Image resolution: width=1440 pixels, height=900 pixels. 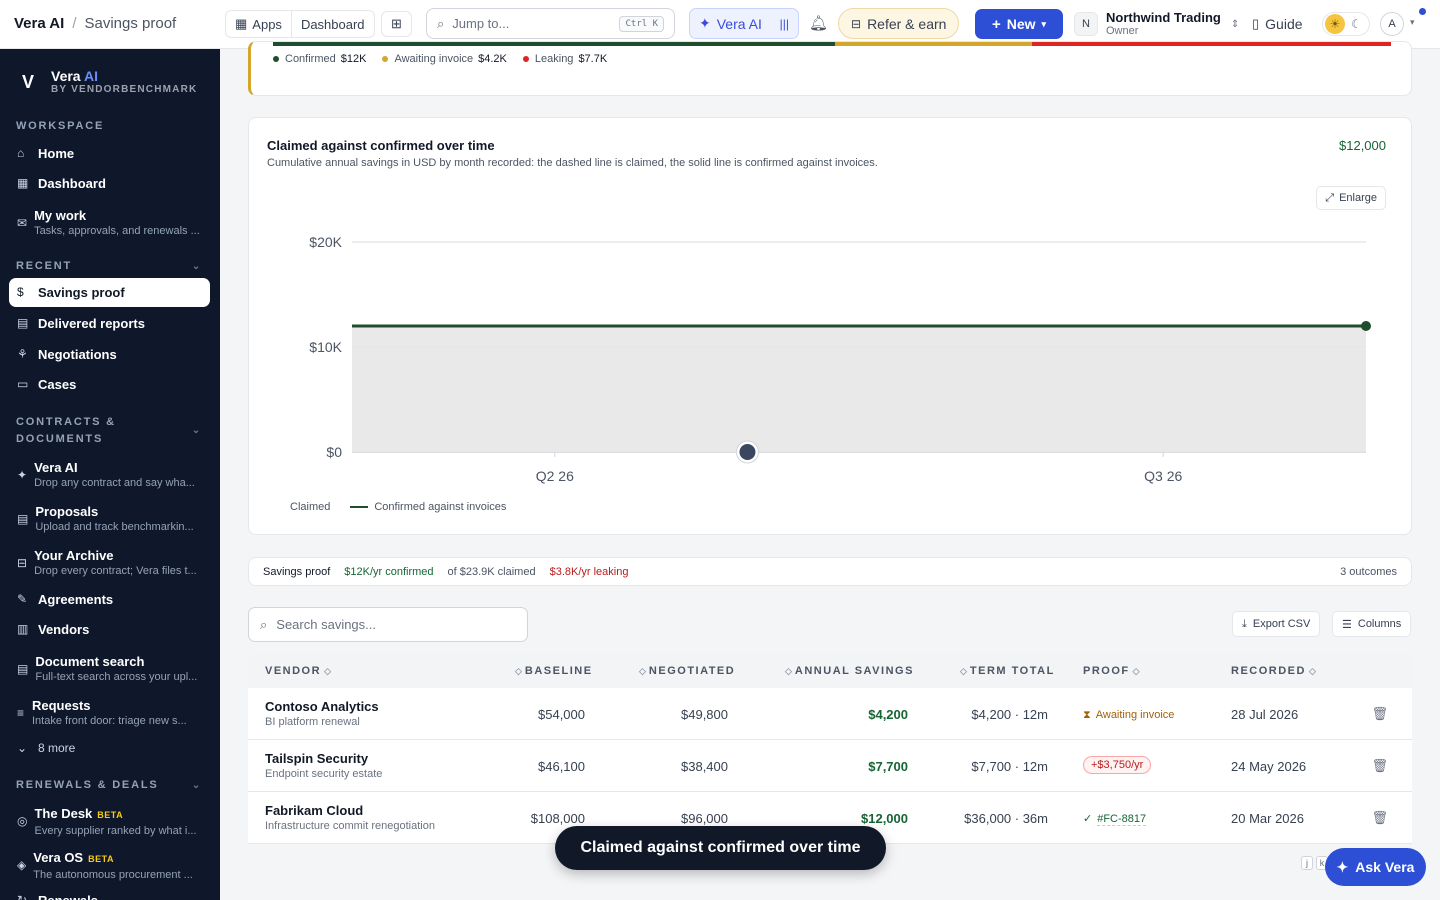 What do you see at coordinates (685, 671) in the screenshot?
I see `header-negotiated: ◇ NEGOTIATED` at bounding box center [685, 671].